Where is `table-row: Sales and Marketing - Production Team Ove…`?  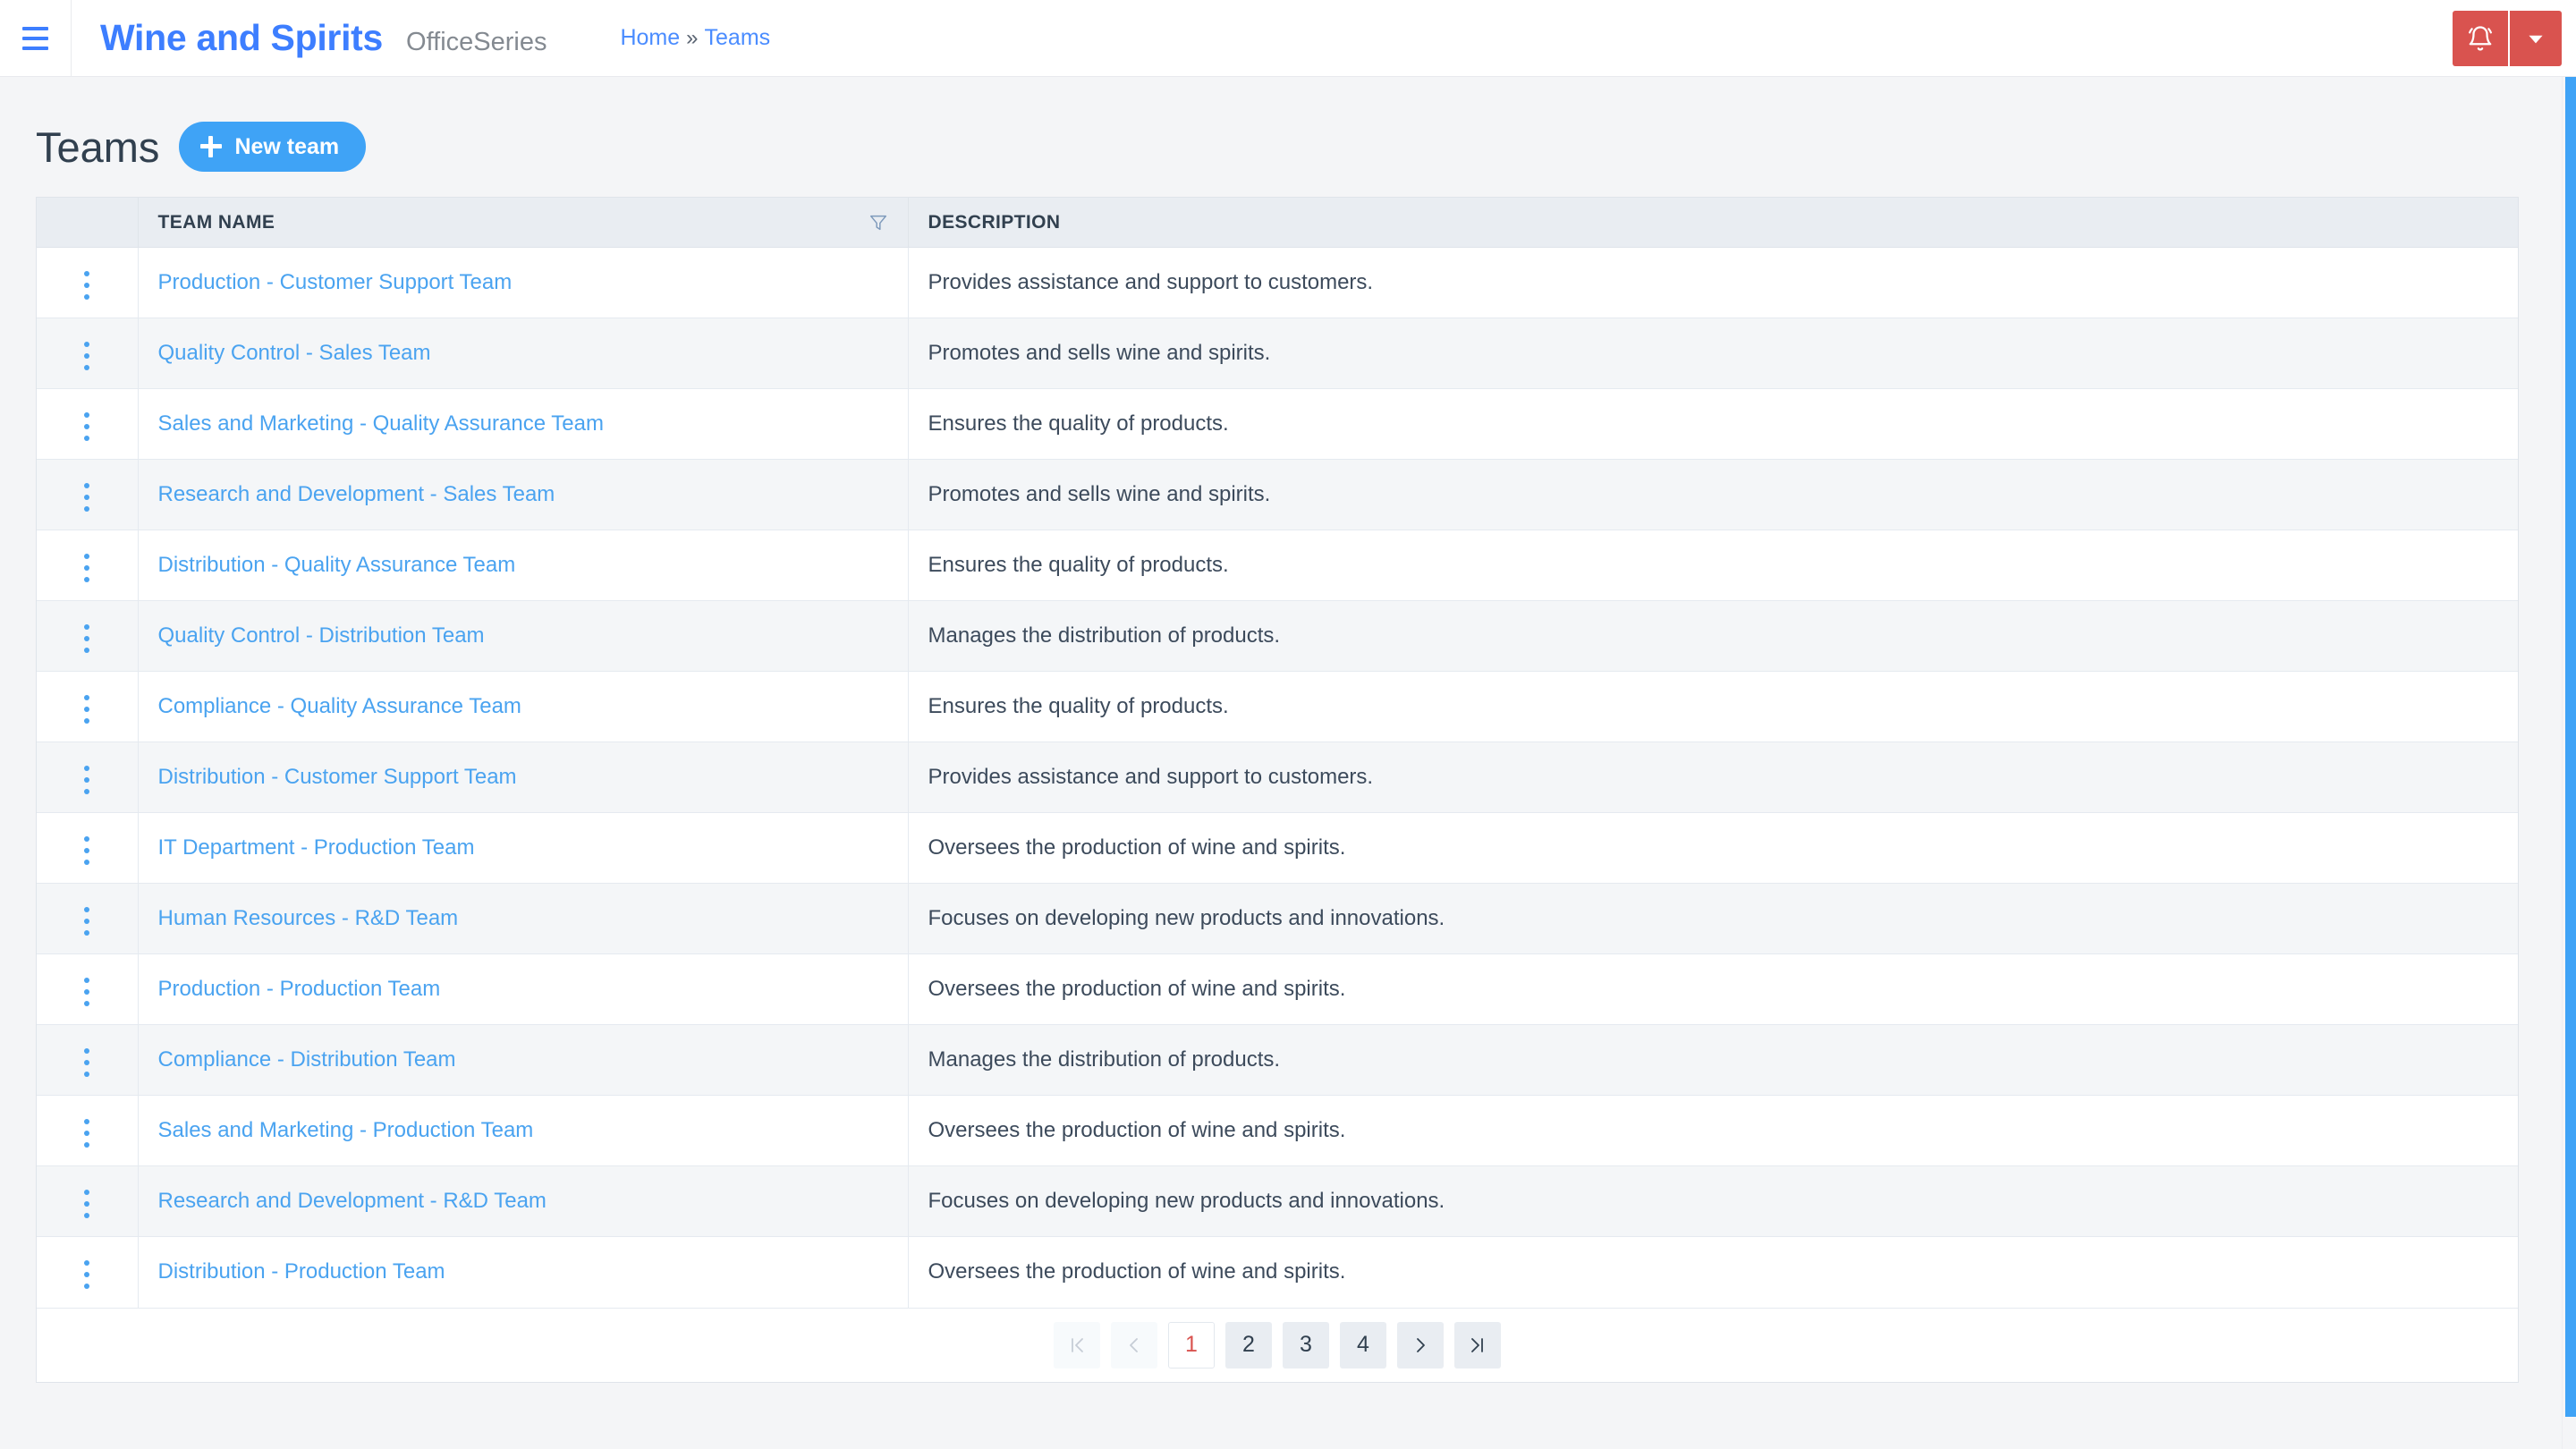 table-row: Sales and Marketing - Production Team Ove… is located at coordinates (1277, 1130).